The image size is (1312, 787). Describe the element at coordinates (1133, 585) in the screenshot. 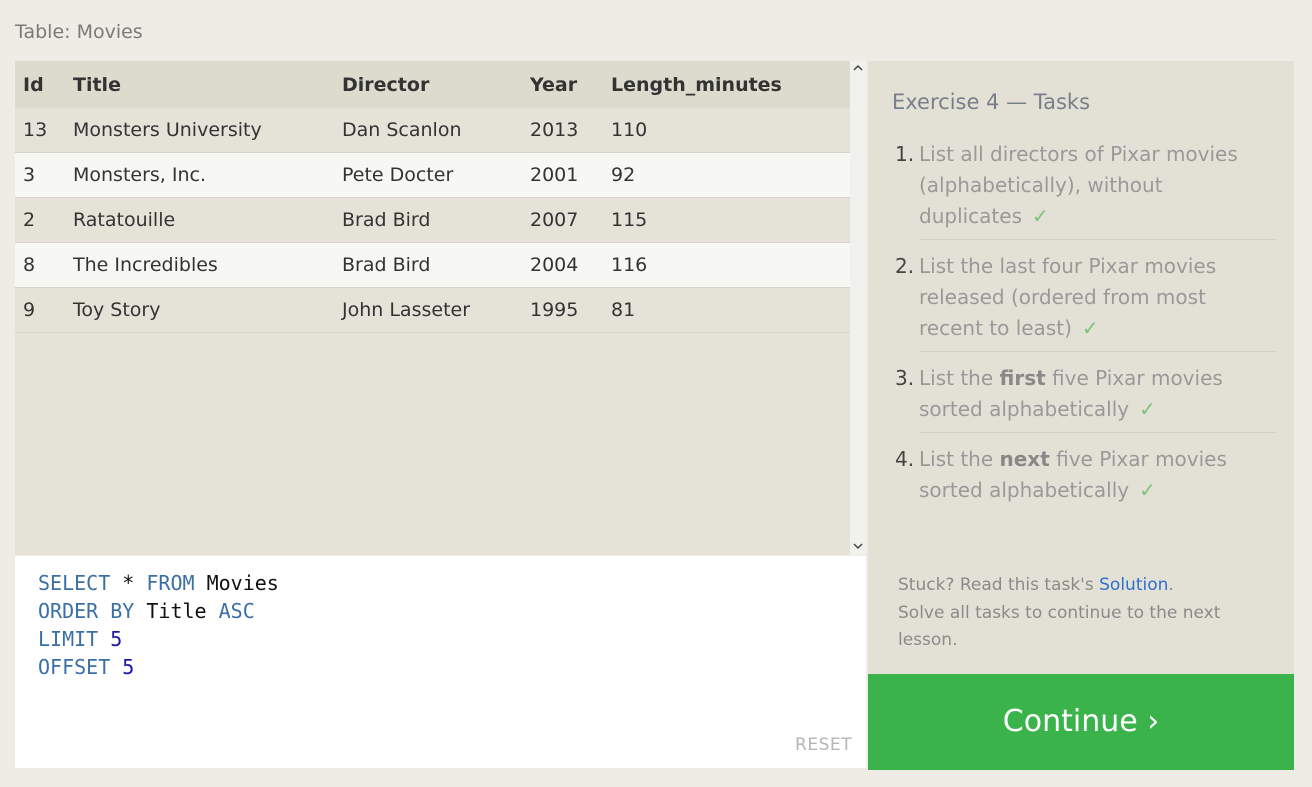

I see `solution-link: Solution` at that location.